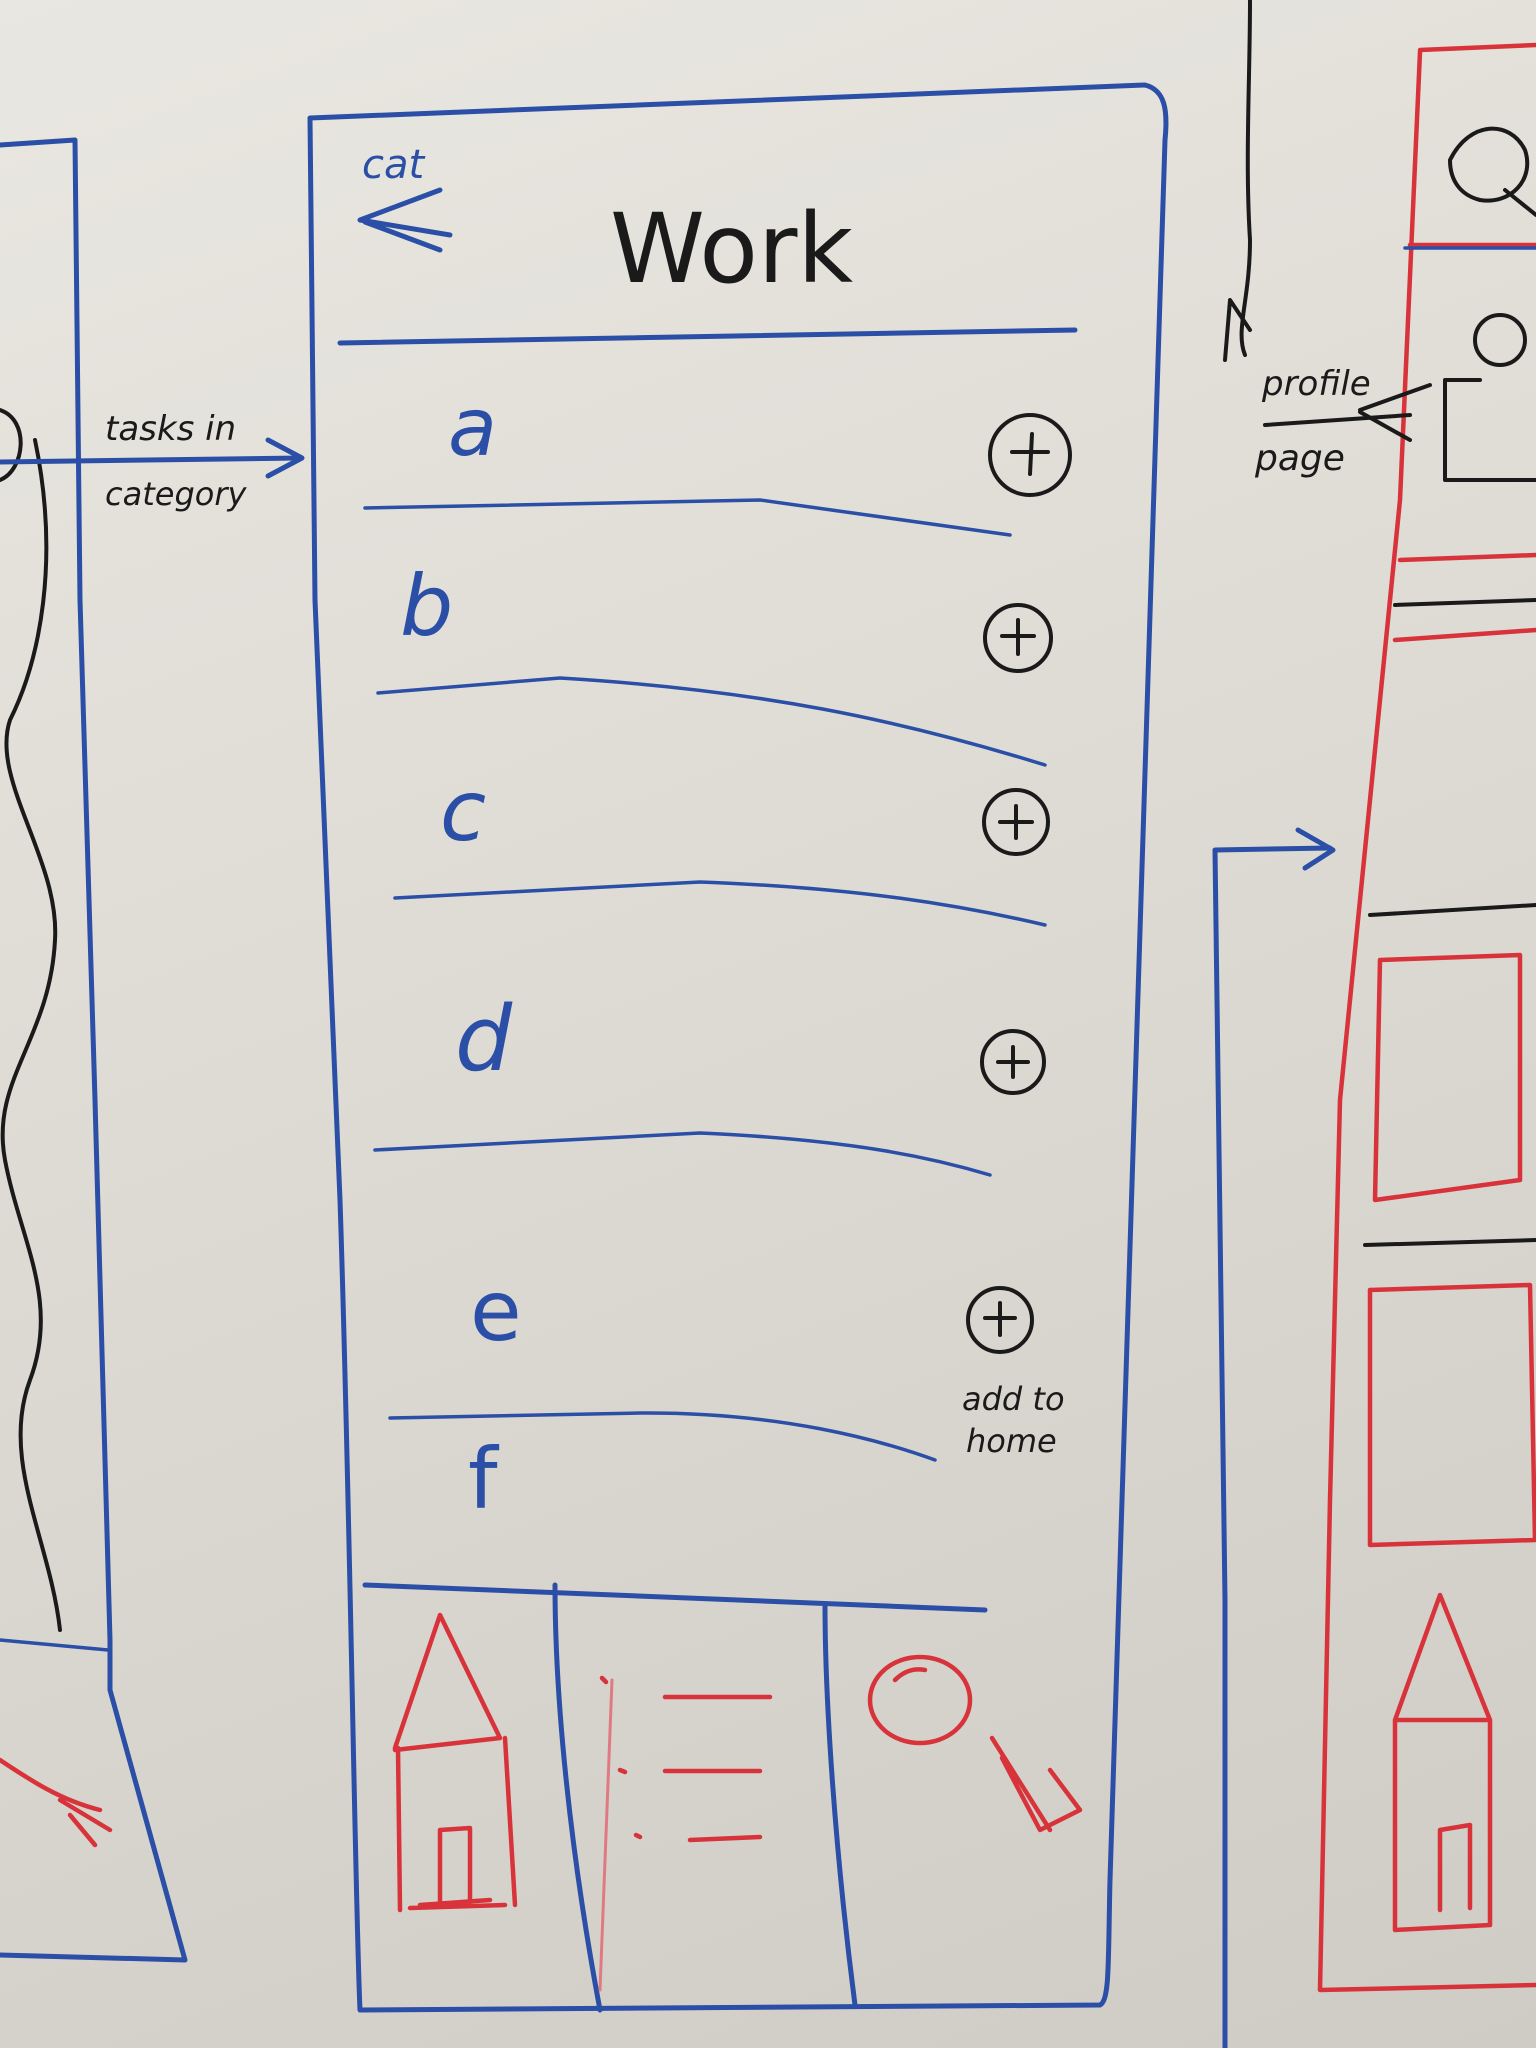  Describe the element at coordinates (496, 1311) in the screenshot. I see `item-label: e` at that location.